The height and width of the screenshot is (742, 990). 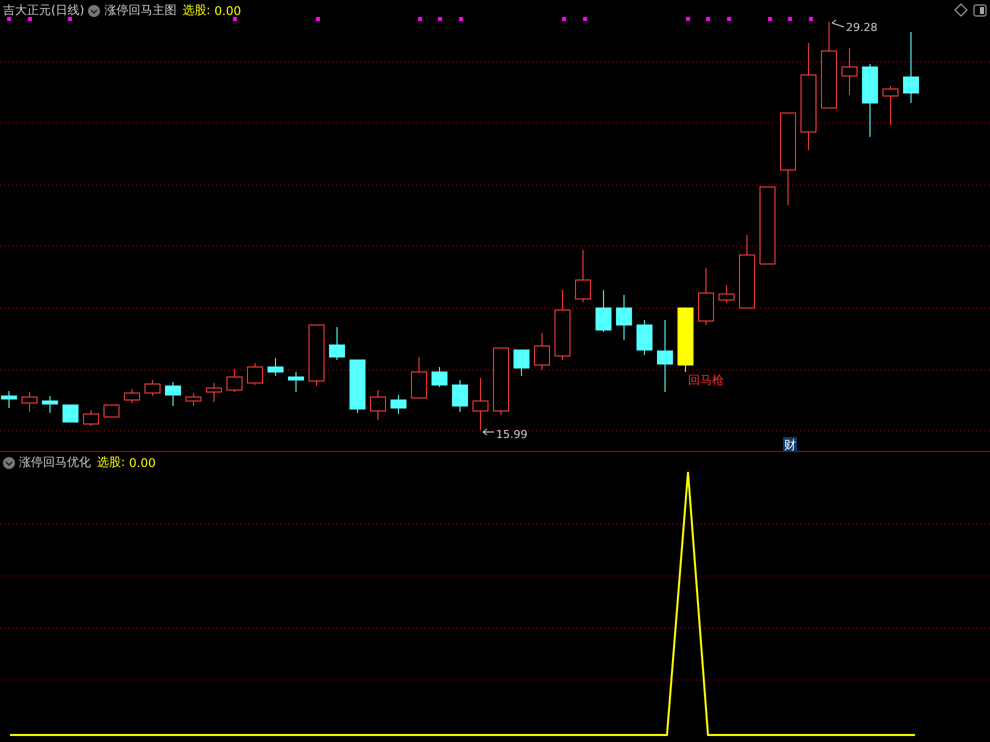 I want to click on high-price-label: 29.28, so click(x=862, y=27).